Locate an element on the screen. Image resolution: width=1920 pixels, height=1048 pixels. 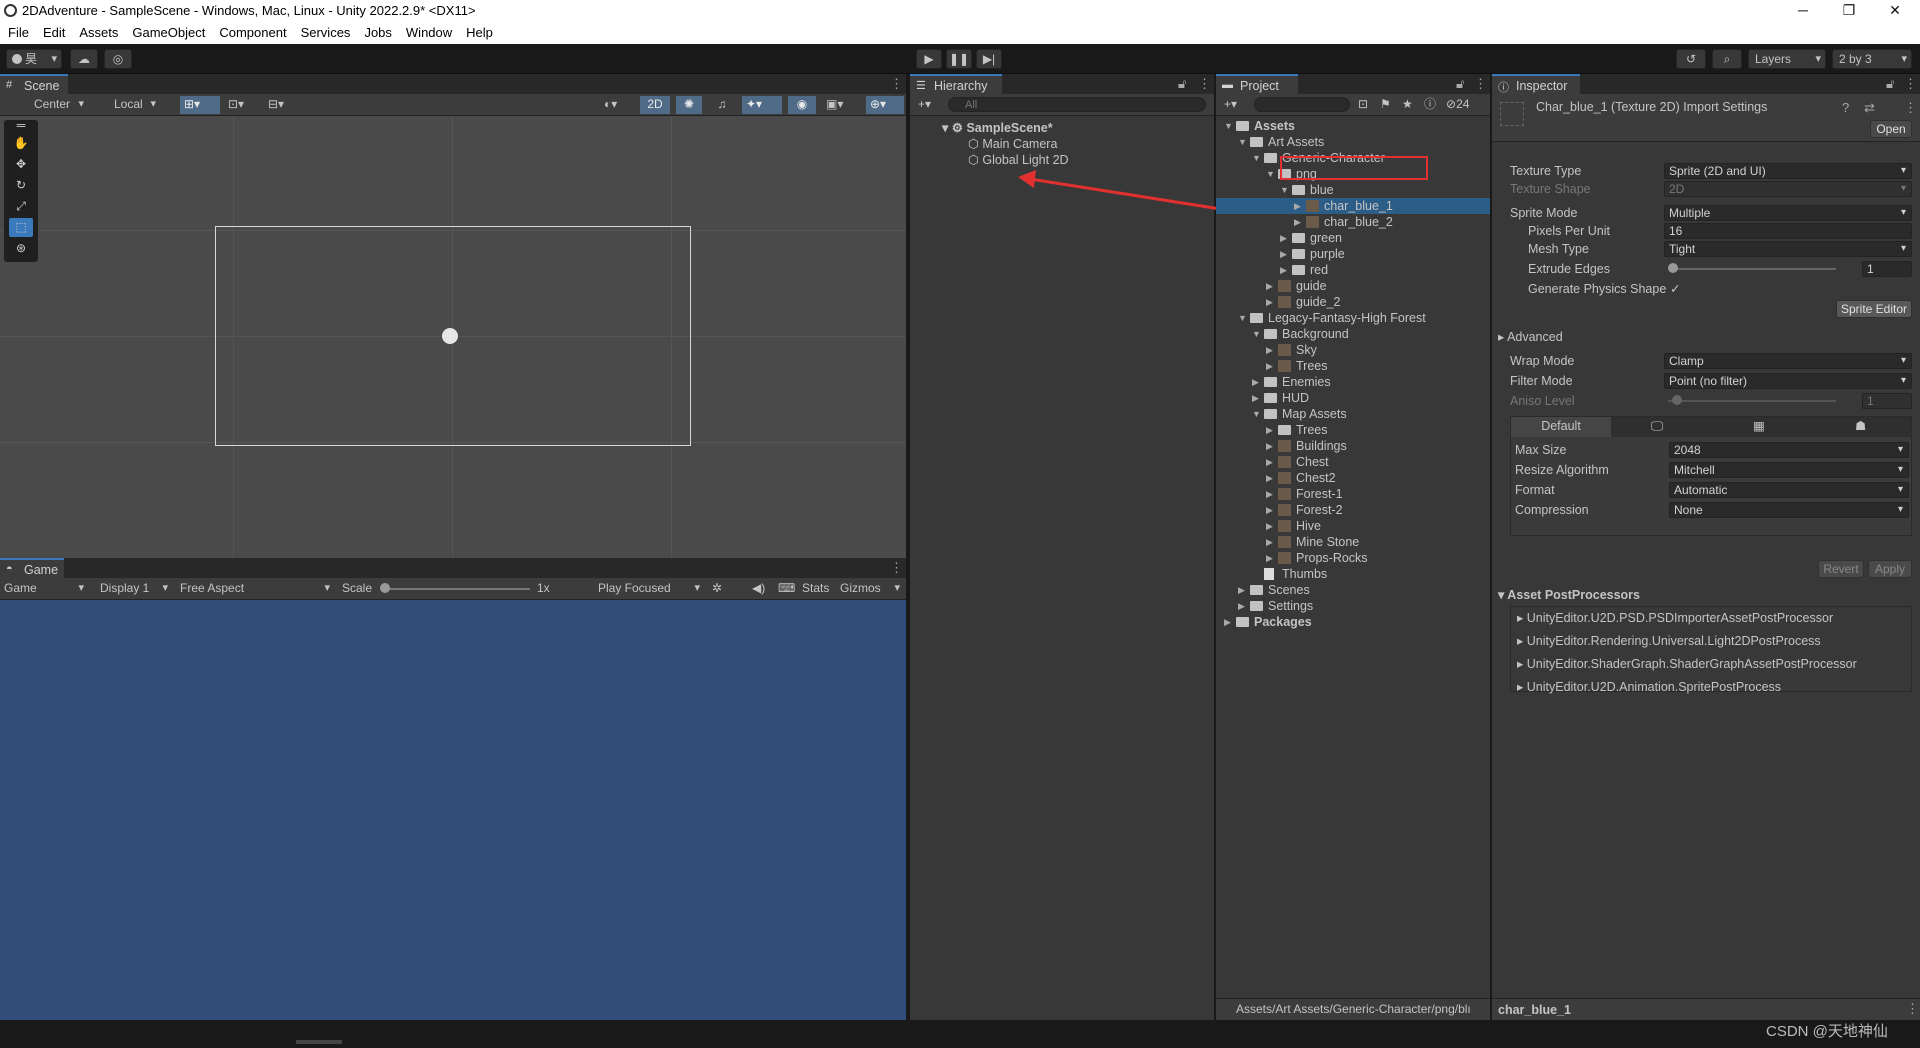
rotate-tool-icon: ↻ is located at coordinates (21, 185).